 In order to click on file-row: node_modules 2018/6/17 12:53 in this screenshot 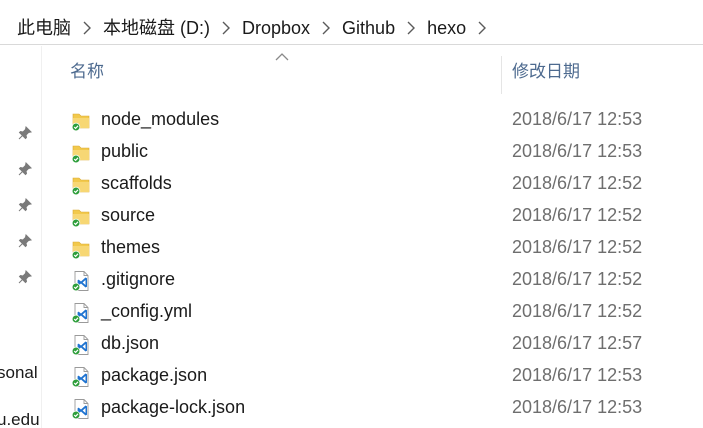, I will do `click(381, 120)`.